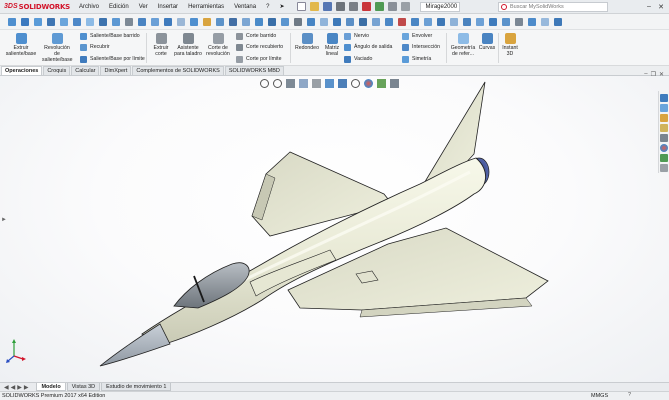 This screenshot has width=669, height=400. I want to click on fillet-button: Redondeo, so click(307, 42).